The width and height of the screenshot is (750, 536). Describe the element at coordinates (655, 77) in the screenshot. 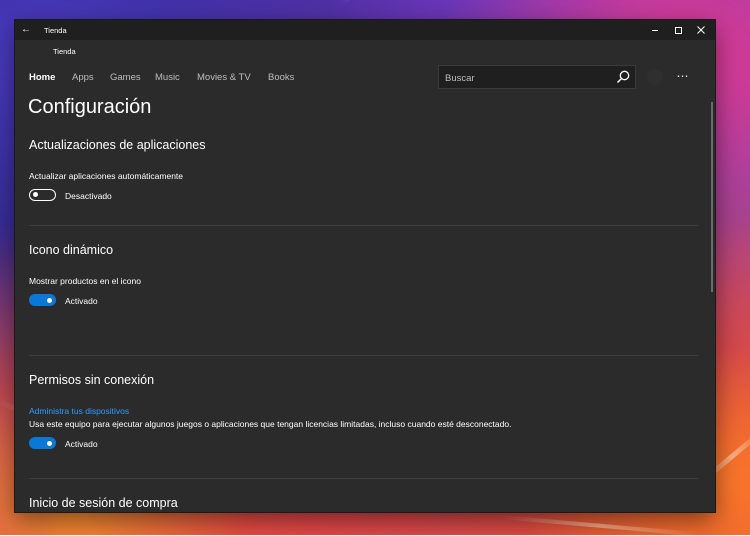

I see `account-icon` at that location.